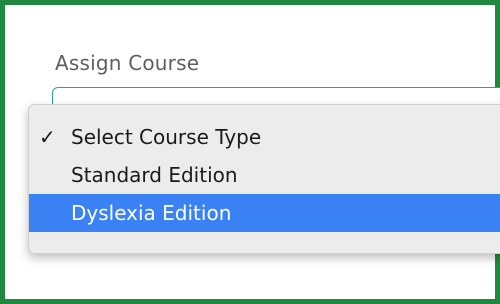  What do you see at coordinates (151, 213) in the screenshot?
I see `option-label: Dyslexia Edition` at bounding box center [151, 213].